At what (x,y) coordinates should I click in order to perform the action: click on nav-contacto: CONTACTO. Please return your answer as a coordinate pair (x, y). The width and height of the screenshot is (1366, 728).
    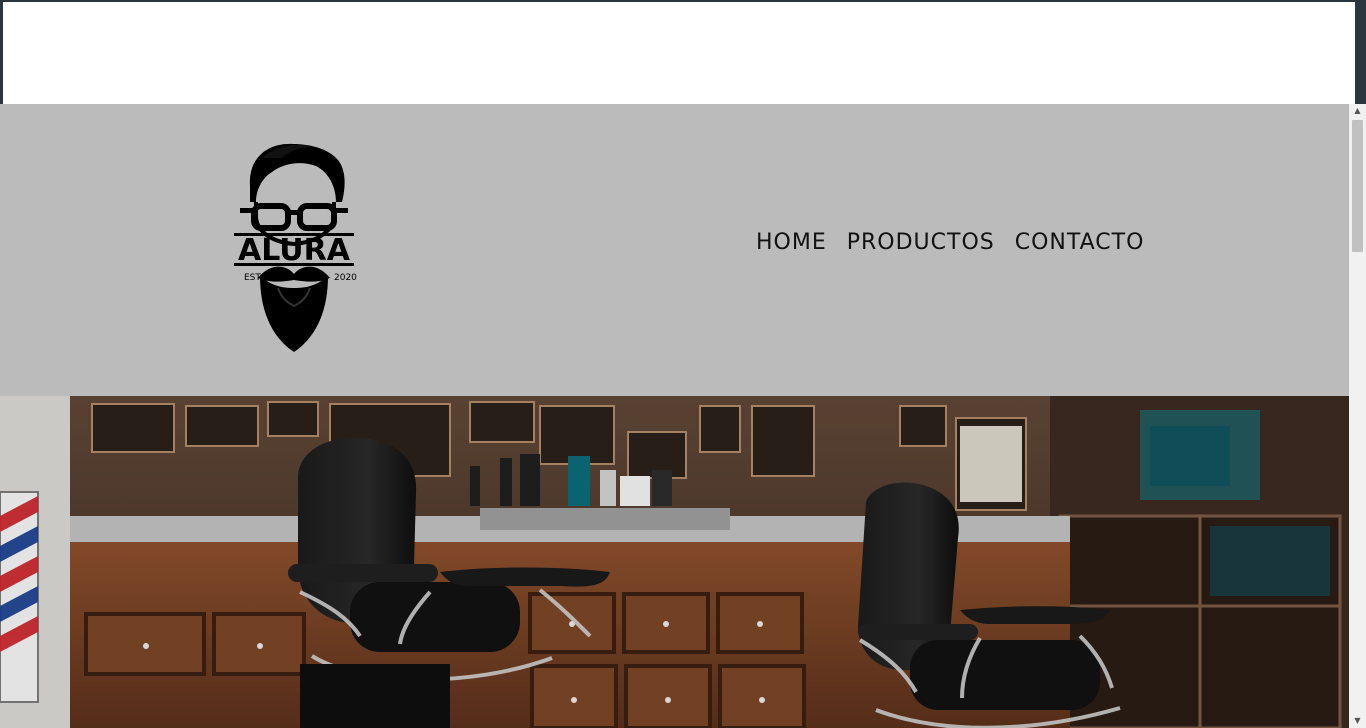
    Looking at the image, I should click on (1080, 243).